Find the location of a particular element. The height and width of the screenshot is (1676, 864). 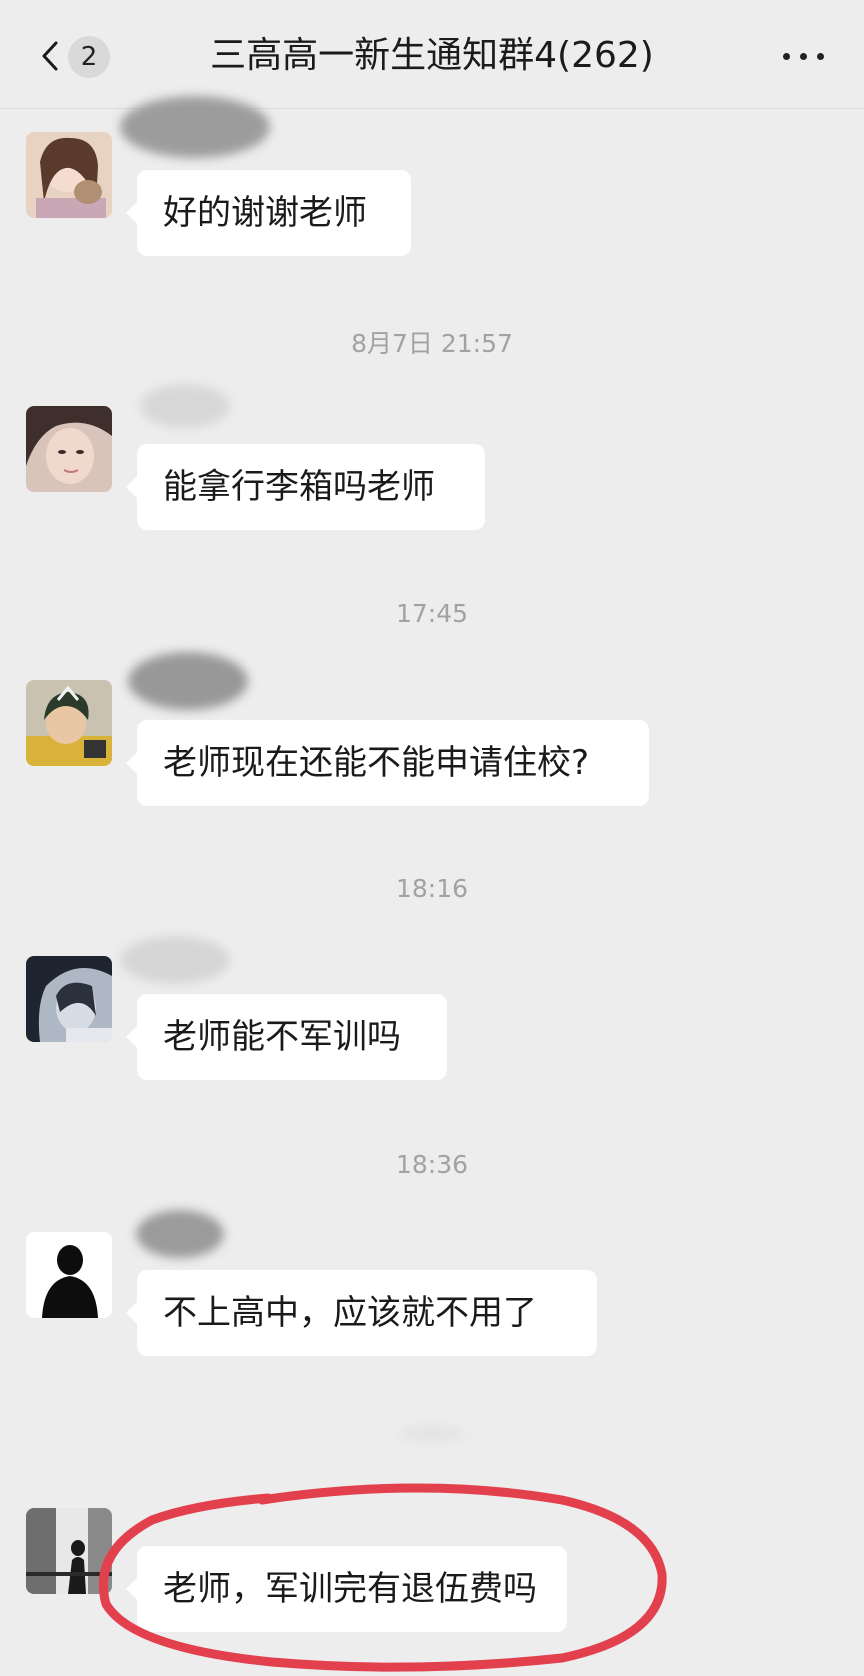

more-dots-icon is located at coordinates (786, 56).